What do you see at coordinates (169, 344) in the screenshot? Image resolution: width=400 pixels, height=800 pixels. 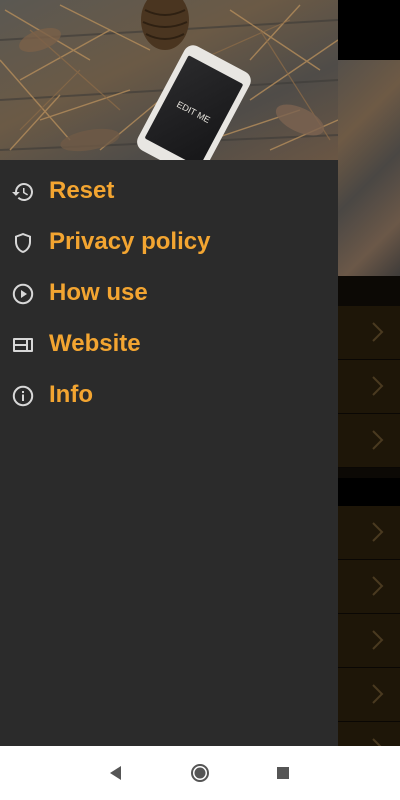 I see `menu-item-website: Website` at bounding box center [169, 344].